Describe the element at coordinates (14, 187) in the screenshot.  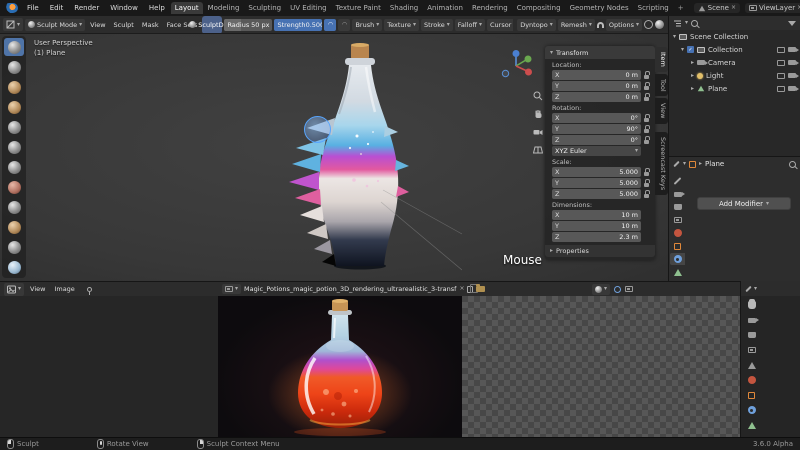
I see `sculpt-tool-blob` at that location.